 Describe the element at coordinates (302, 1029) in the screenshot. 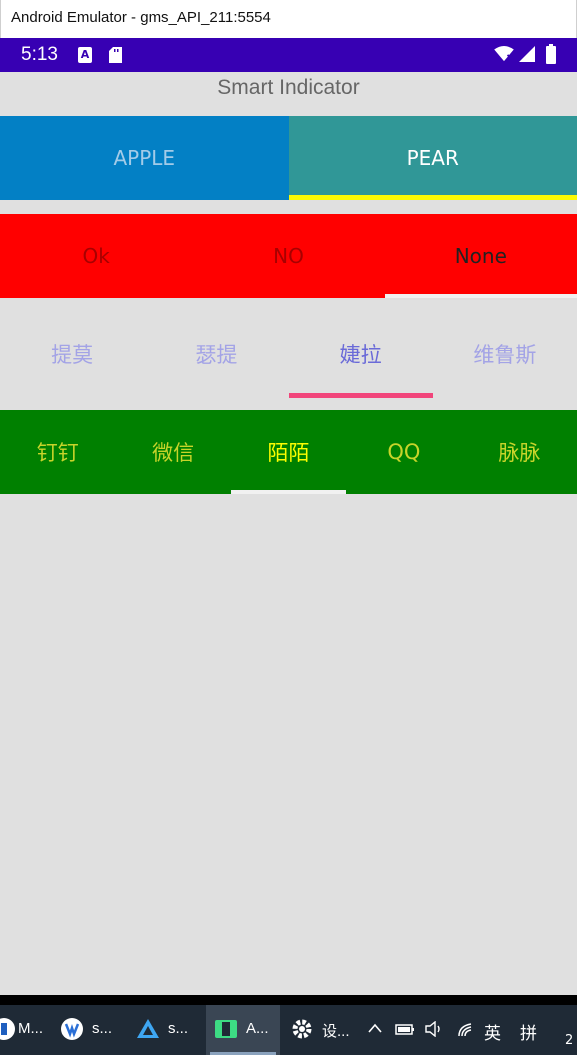

I see `settings-gear-icon` at that location.